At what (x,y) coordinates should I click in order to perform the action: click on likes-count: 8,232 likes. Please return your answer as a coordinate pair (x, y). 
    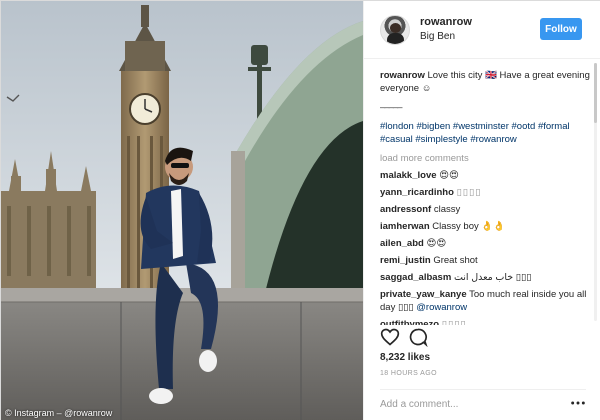
    Looking at the image, I should click on (405, 357).